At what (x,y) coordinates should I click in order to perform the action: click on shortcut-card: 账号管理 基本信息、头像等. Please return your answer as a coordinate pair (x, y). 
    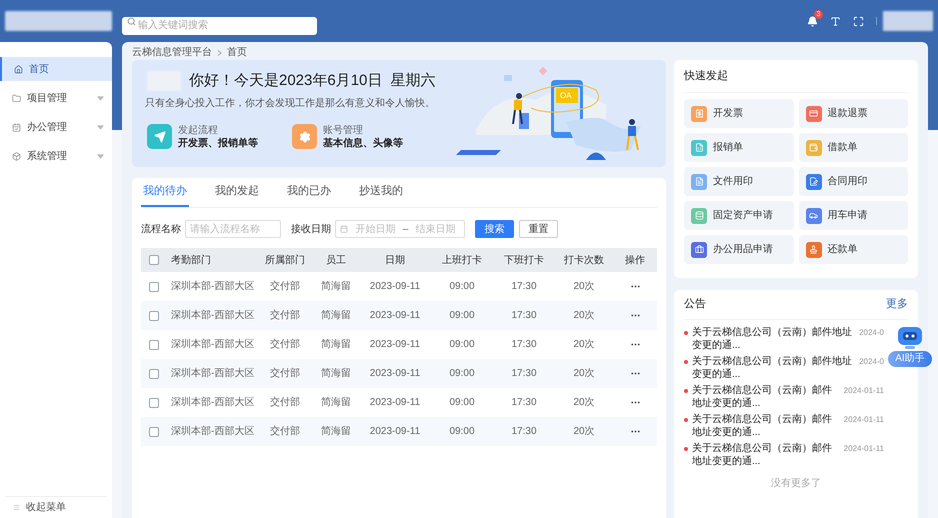
    Looking at the image, I should click on (347, 137).